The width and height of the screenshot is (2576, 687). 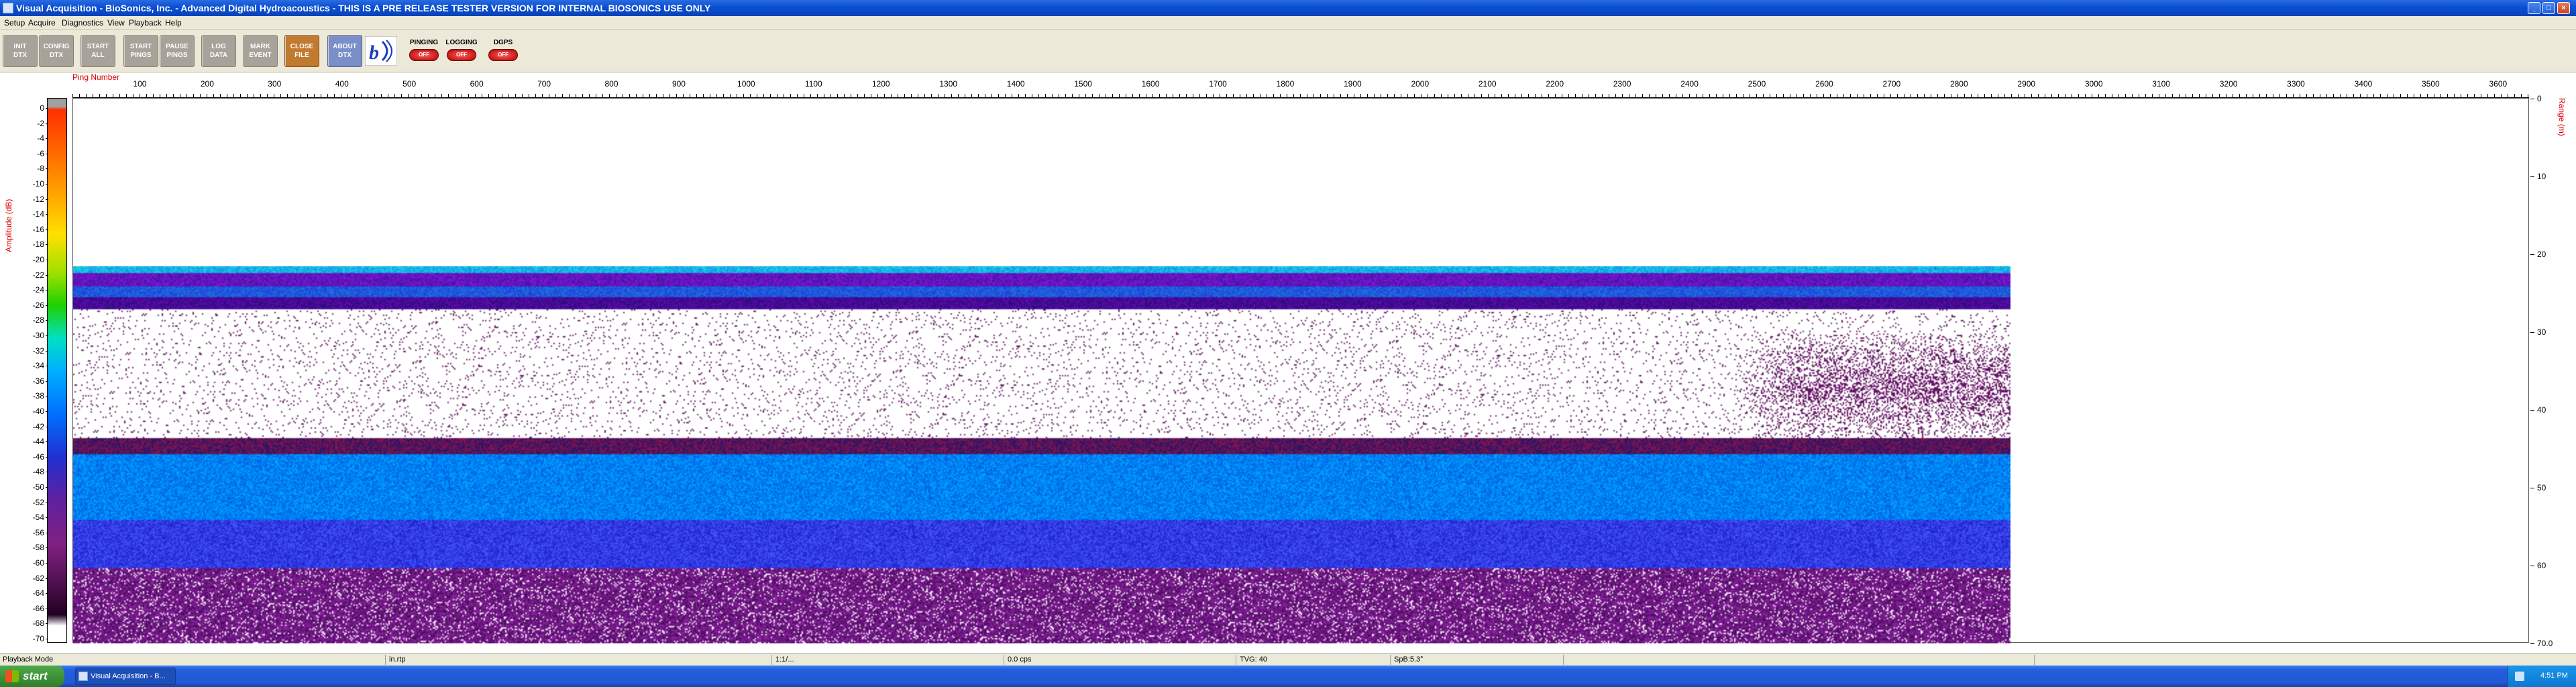 I want to click on ping-tick-label: 700, so click(x=544, y=84).